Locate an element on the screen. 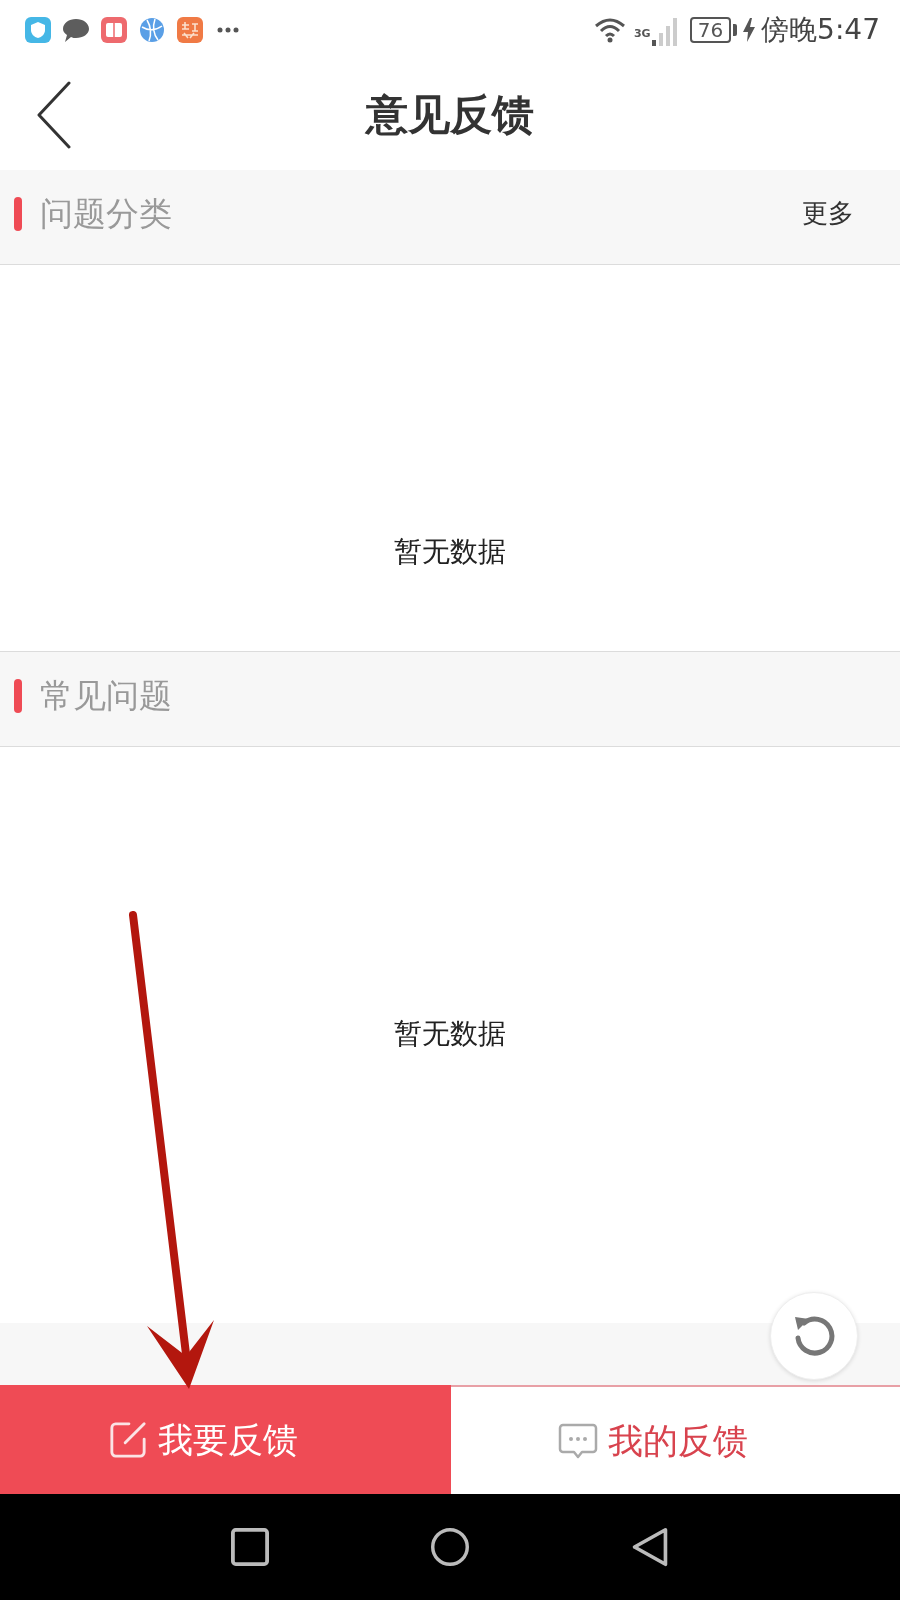 The height and width of the screenshot is (1600, 900). refresh-icon is located at coordinates (814, 1336).